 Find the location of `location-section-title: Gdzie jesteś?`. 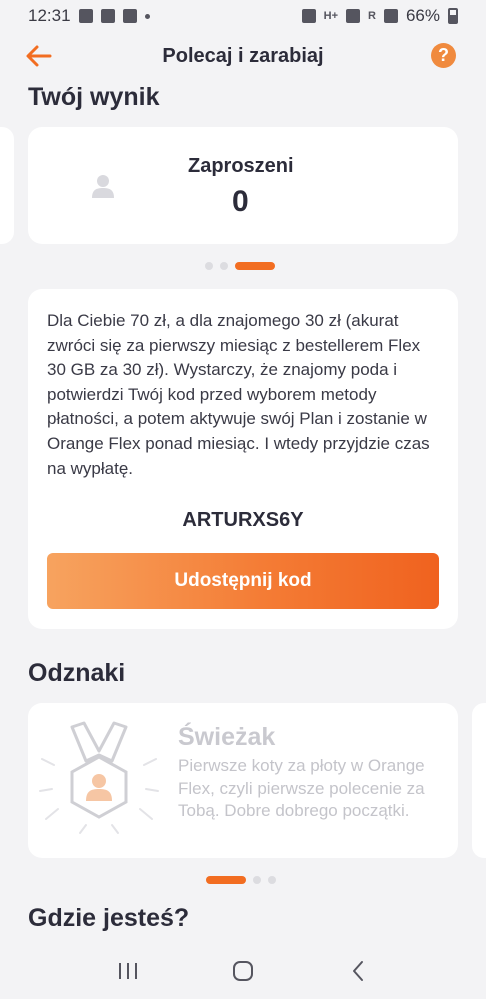

location-section-title: Gdzie jesteś? is located at coordinates (109, 918).